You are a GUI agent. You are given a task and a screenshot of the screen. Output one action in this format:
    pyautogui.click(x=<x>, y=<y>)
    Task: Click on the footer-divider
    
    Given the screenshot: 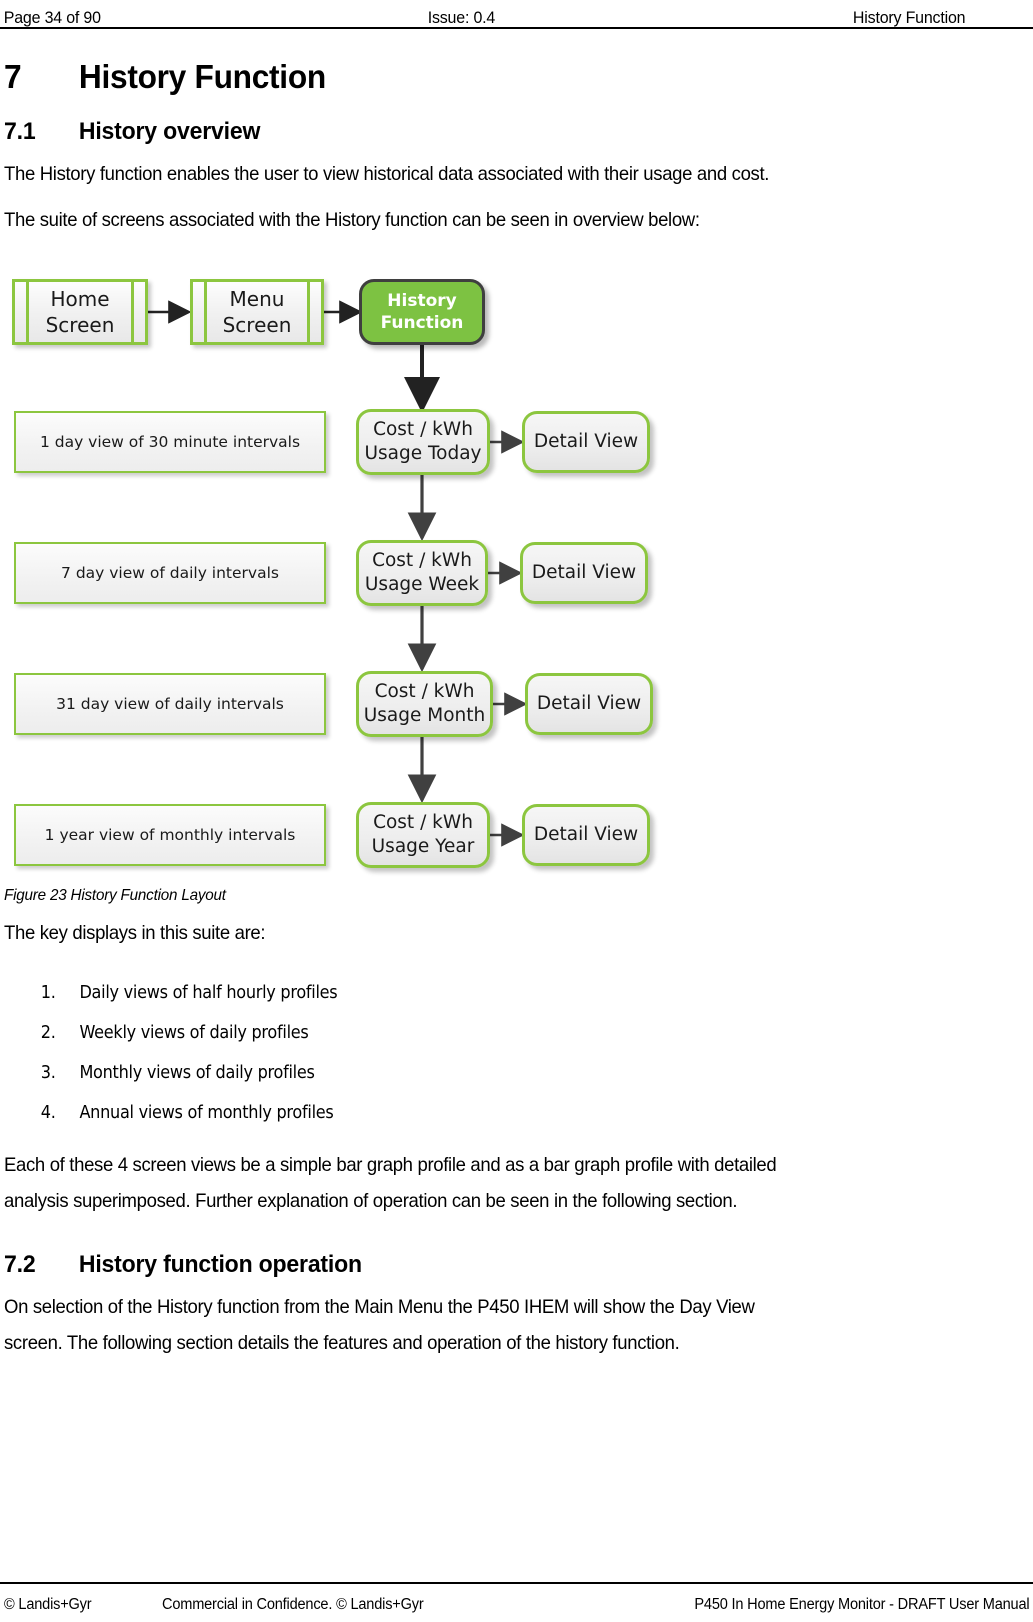 What is the action you would take?
    pyautogui.click(x=516, y=1583)
    